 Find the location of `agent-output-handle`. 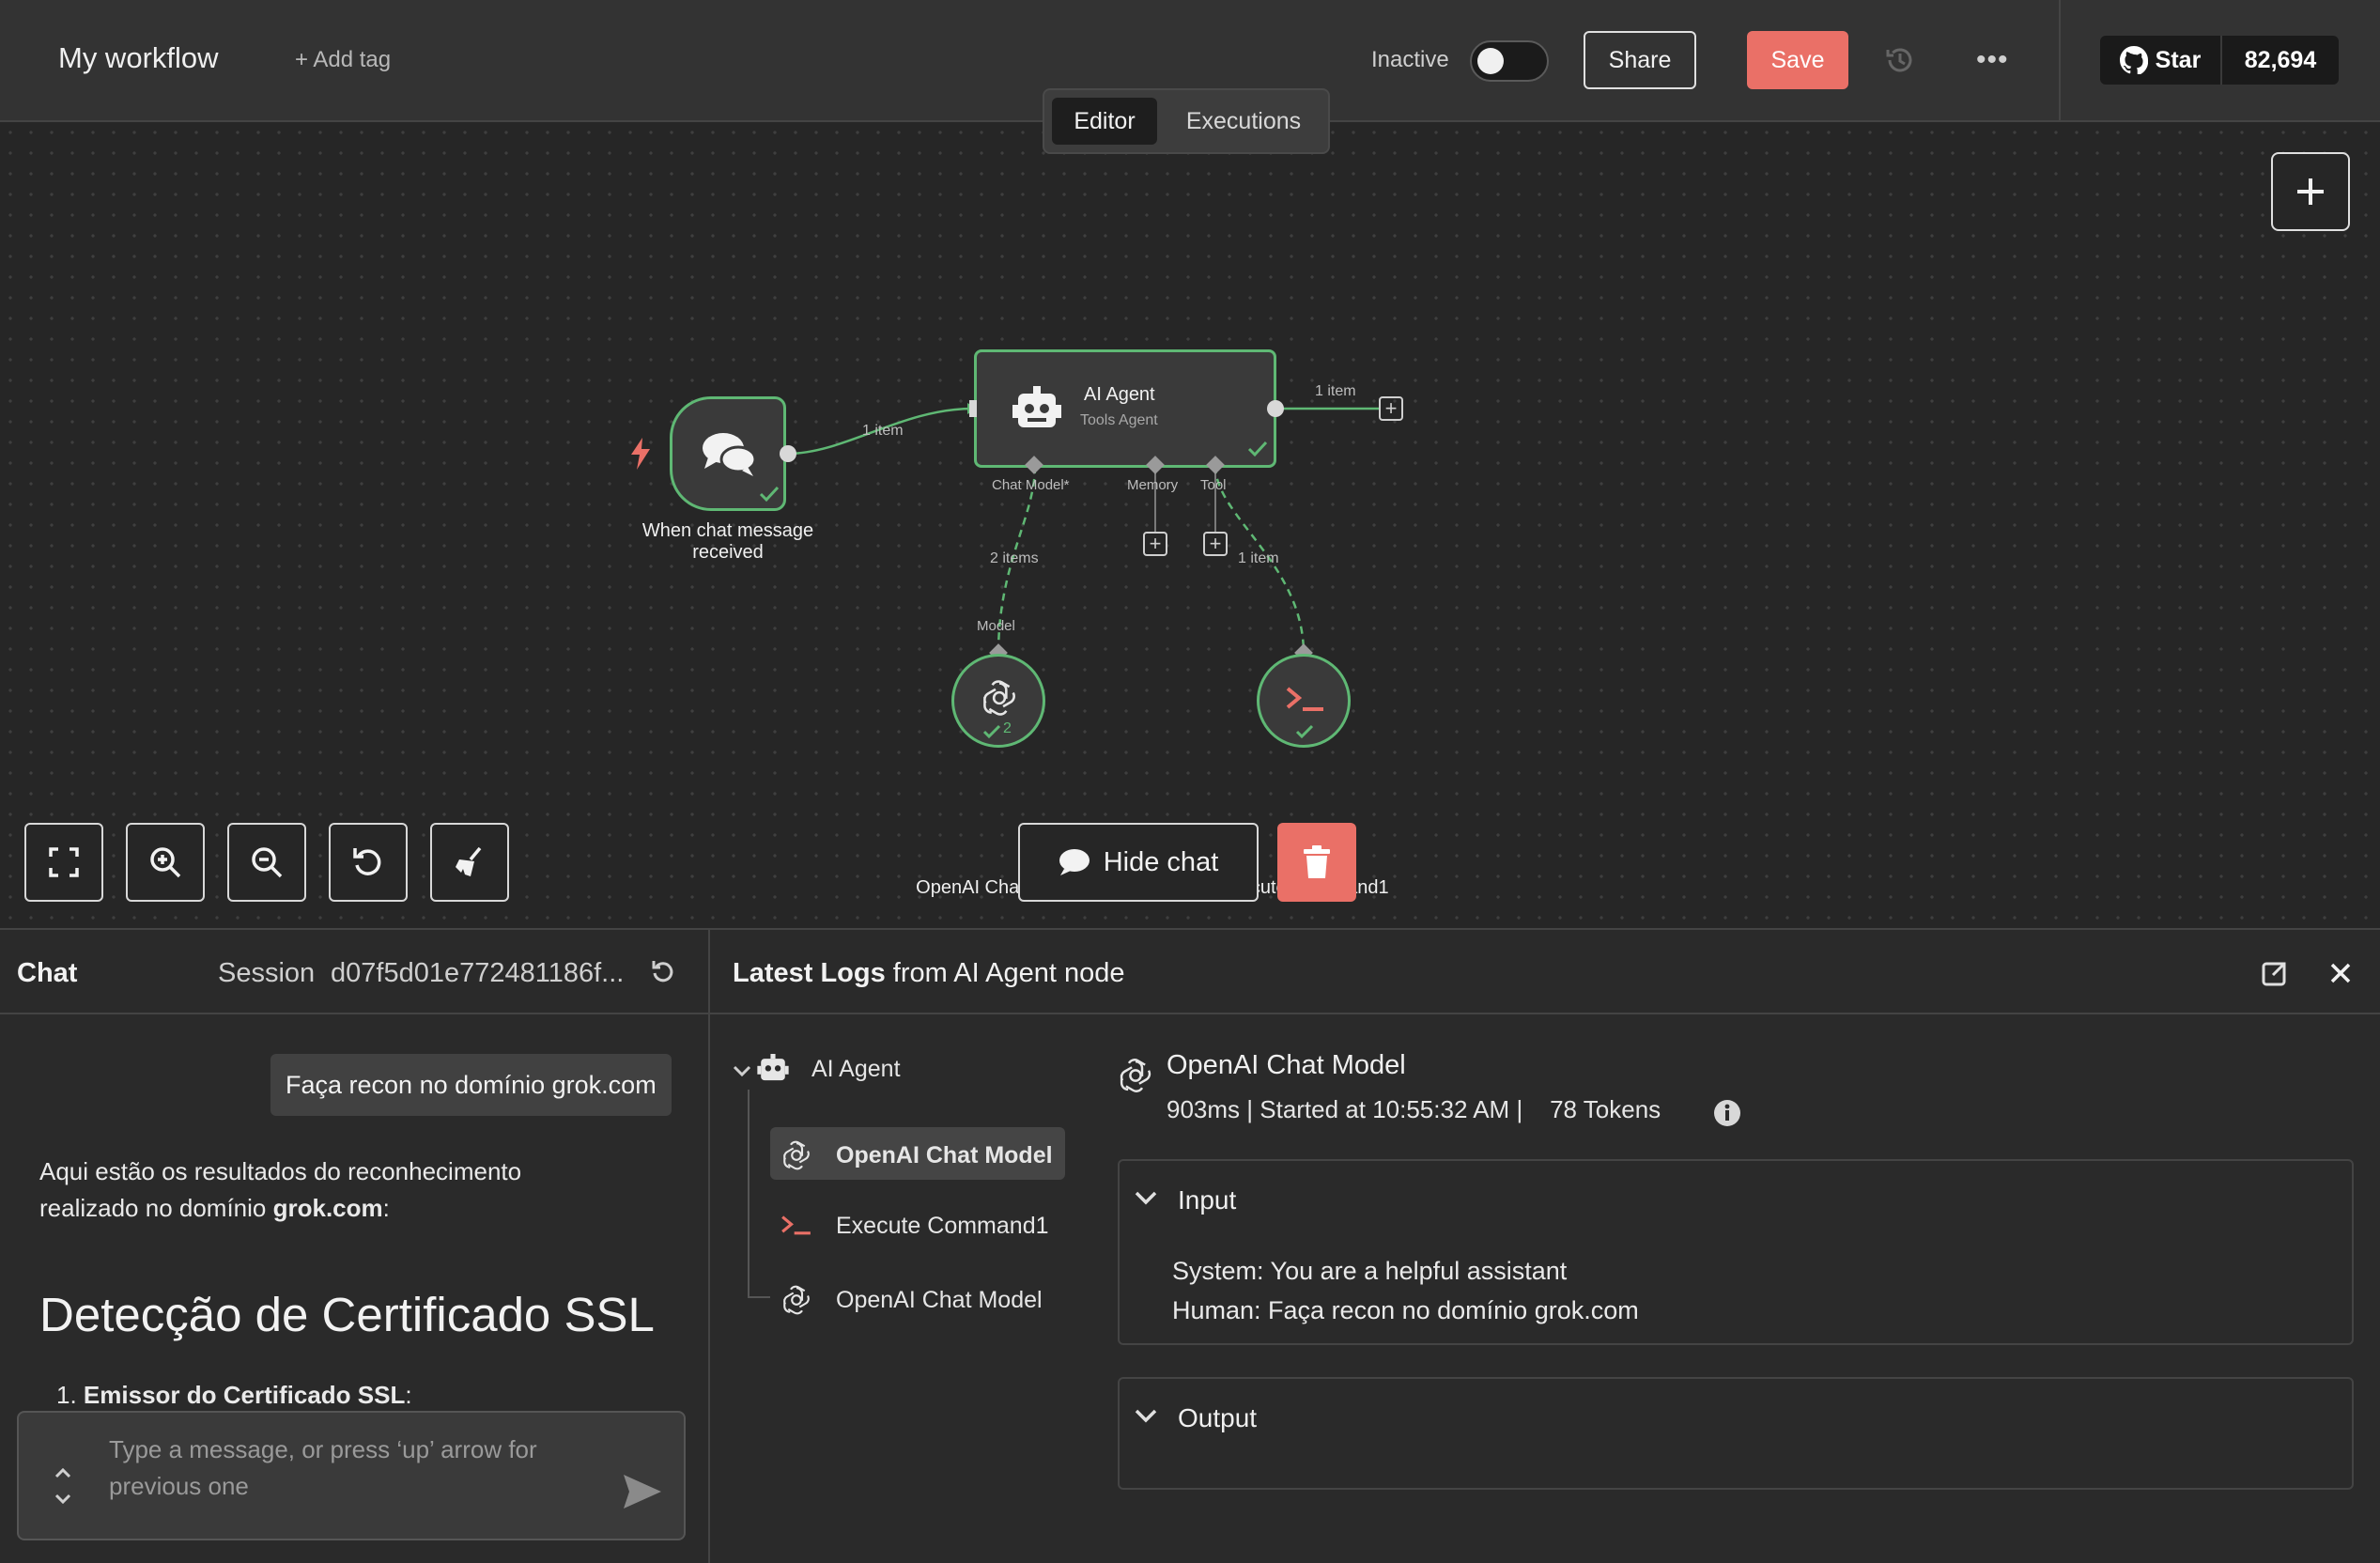

agent-output-handle is located at coordinates (1275, 408).